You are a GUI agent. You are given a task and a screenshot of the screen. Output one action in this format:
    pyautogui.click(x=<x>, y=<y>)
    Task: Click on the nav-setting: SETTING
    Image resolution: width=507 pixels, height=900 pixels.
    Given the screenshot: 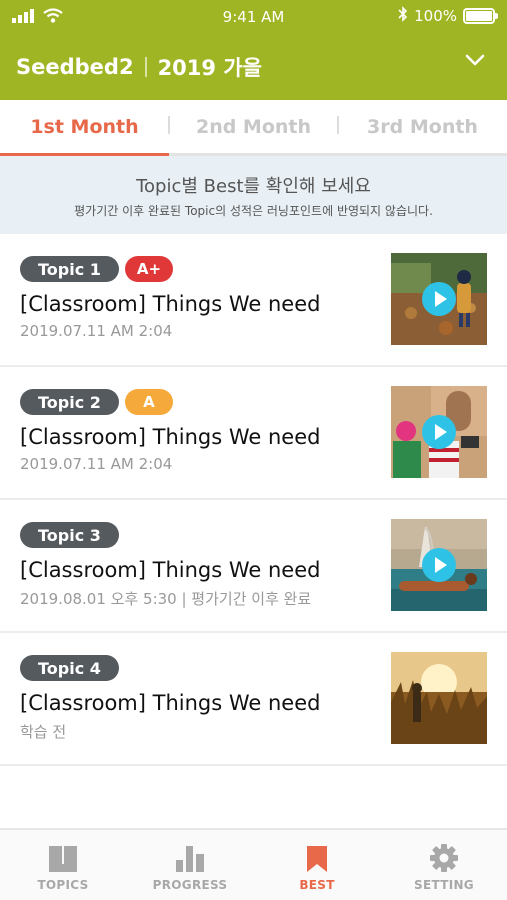 What is the action you would take?
    pyautogui.click(x=444, y=865)
    